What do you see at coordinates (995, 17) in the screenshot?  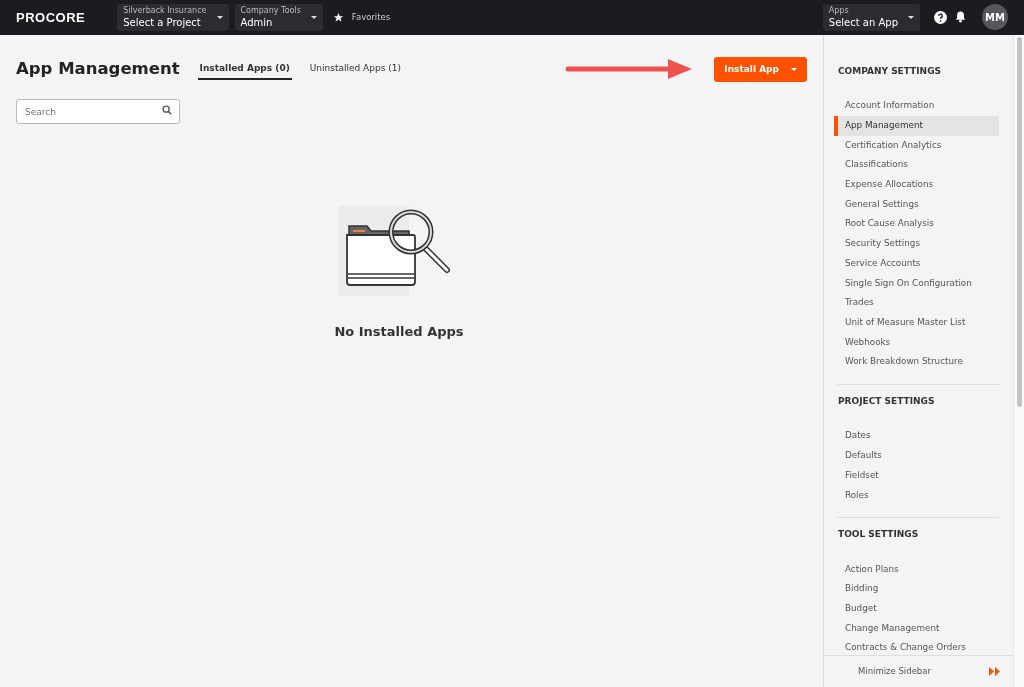 I see `avatar: MM` at bounding box center [995, 17].